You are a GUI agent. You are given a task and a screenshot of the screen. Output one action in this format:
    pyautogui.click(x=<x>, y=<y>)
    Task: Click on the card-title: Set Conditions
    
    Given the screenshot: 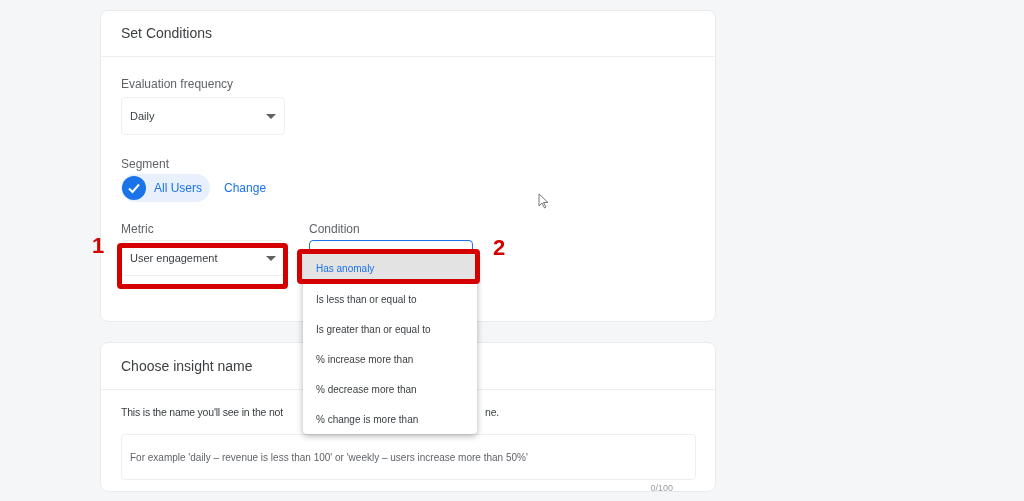 What is the action you would take?
    pyautogui.click(x=167, y=33)
    